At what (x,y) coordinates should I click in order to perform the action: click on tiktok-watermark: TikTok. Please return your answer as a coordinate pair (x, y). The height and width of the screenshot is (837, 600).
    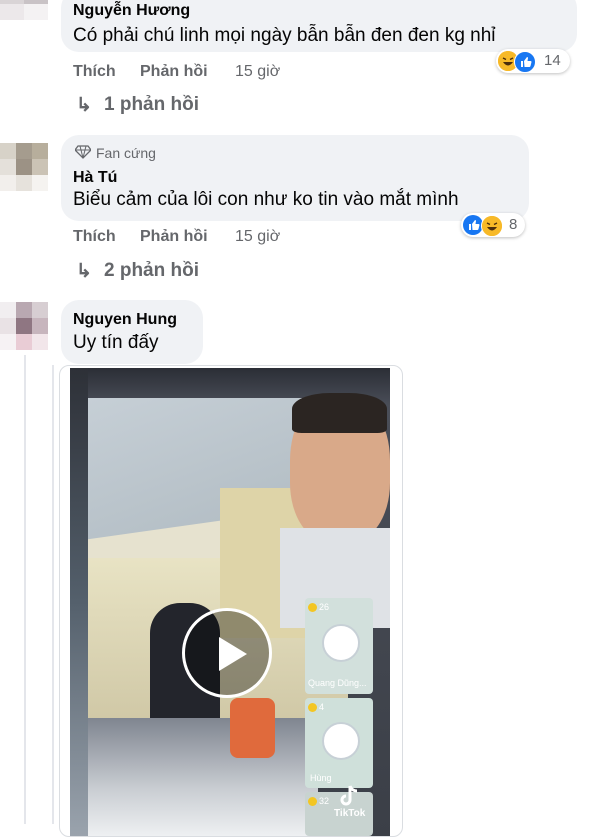
    Looking at the image, I should click on (350, 813).